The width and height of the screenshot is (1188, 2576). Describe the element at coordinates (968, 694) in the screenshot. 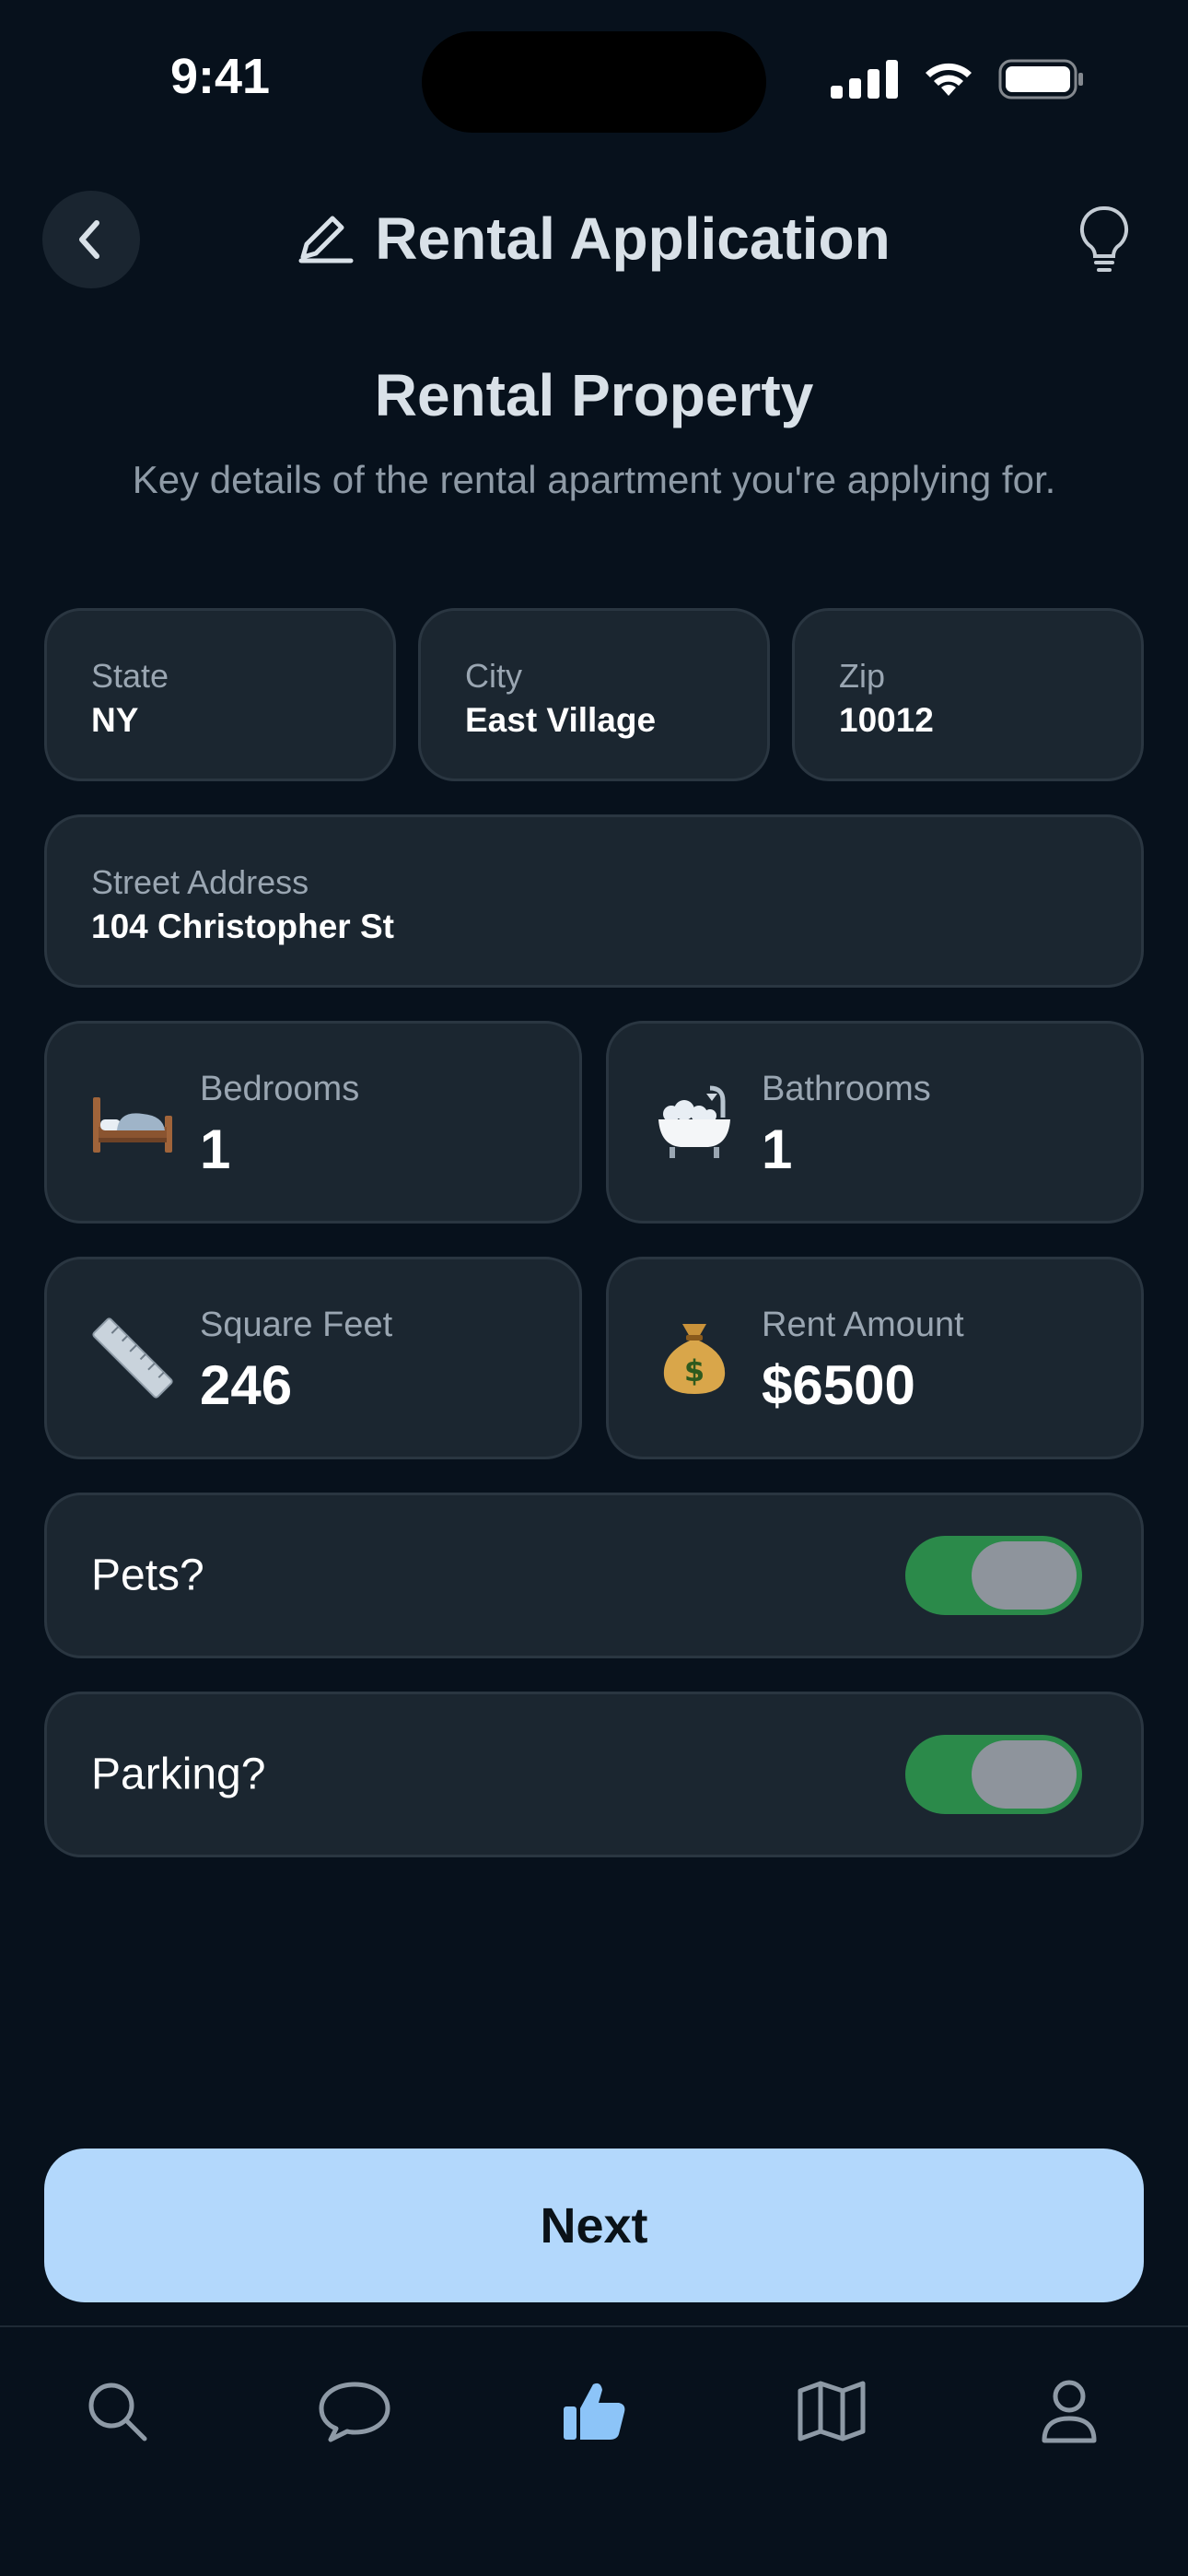

I see `zip-field: Zip 10012` at that location.